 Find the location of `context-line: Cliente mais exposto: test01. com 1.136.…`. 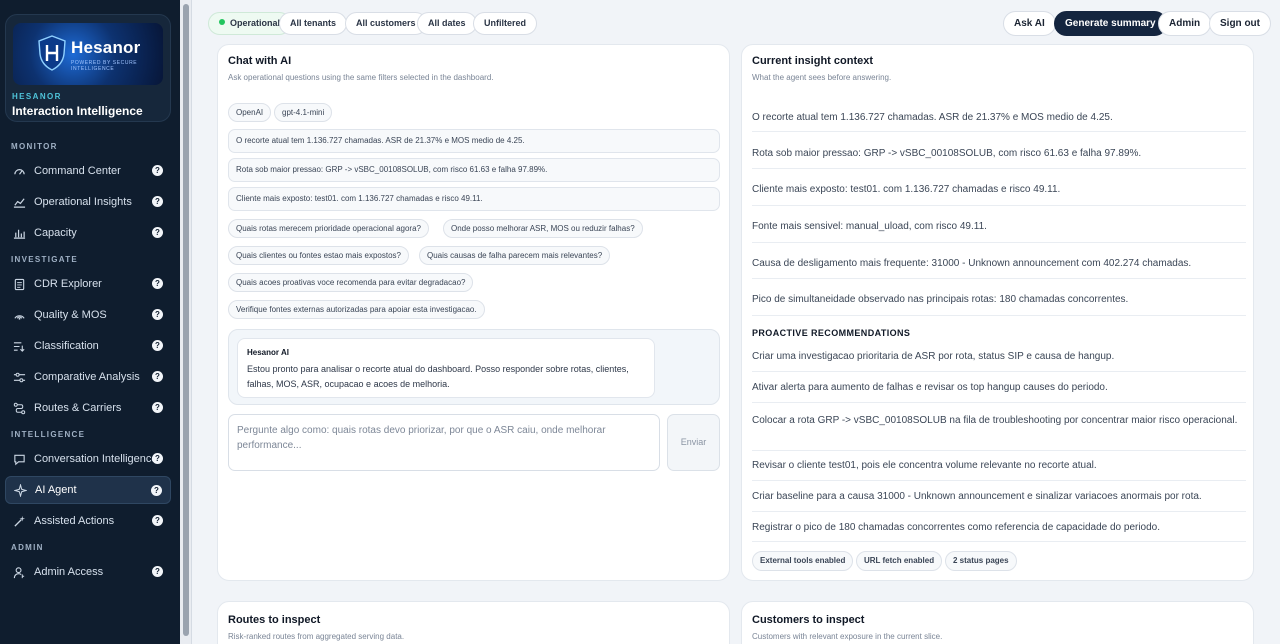

context-line: Cliente mais exposto: test01. com 1.136.… is located at coordinates (474, 199).